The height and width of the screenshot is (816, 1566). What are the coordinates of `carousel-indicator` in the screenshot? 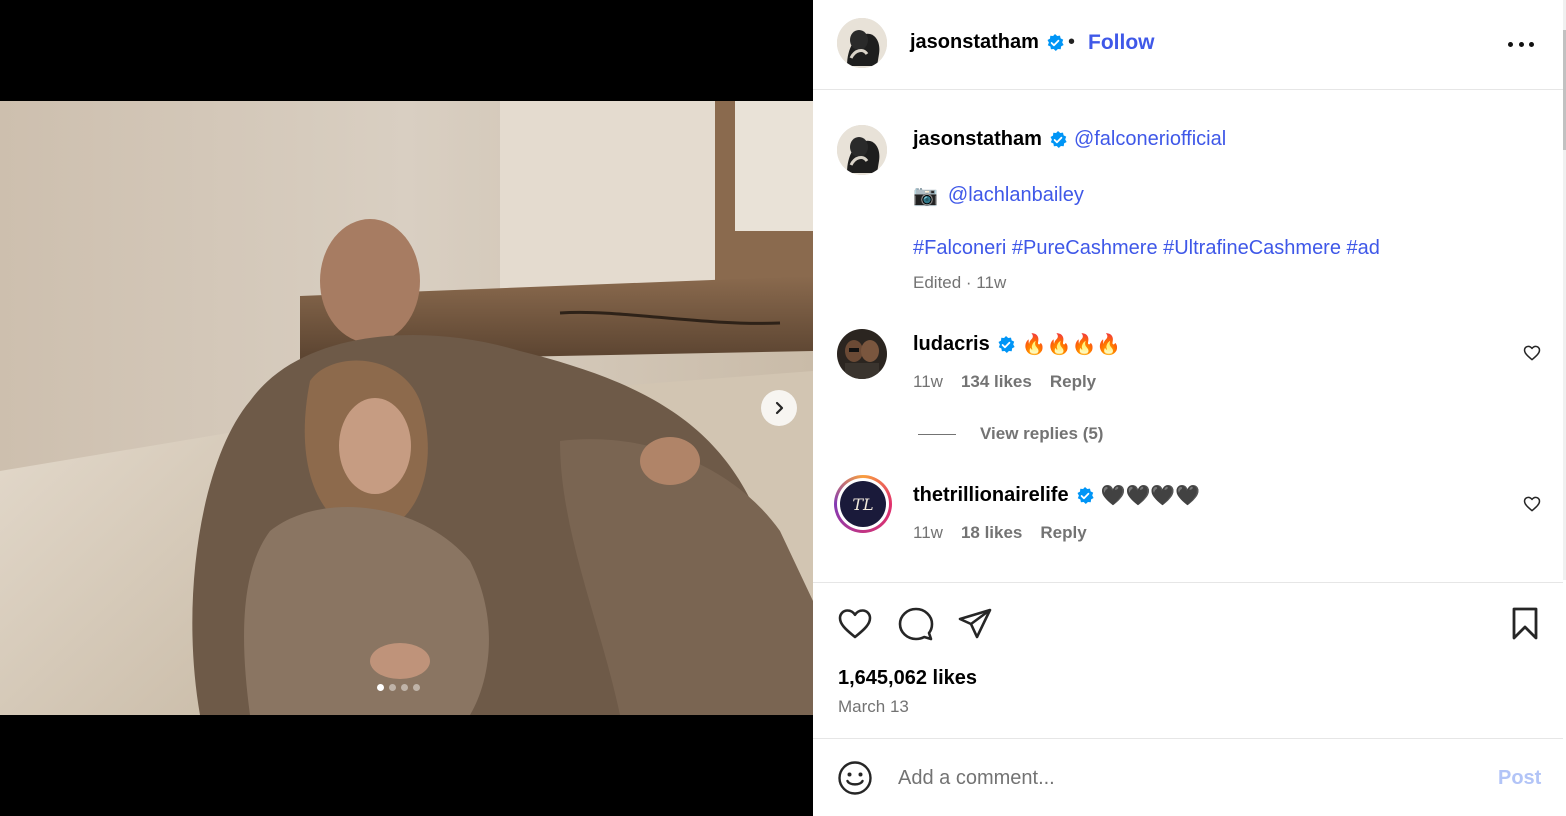 It's located at (398, 687).